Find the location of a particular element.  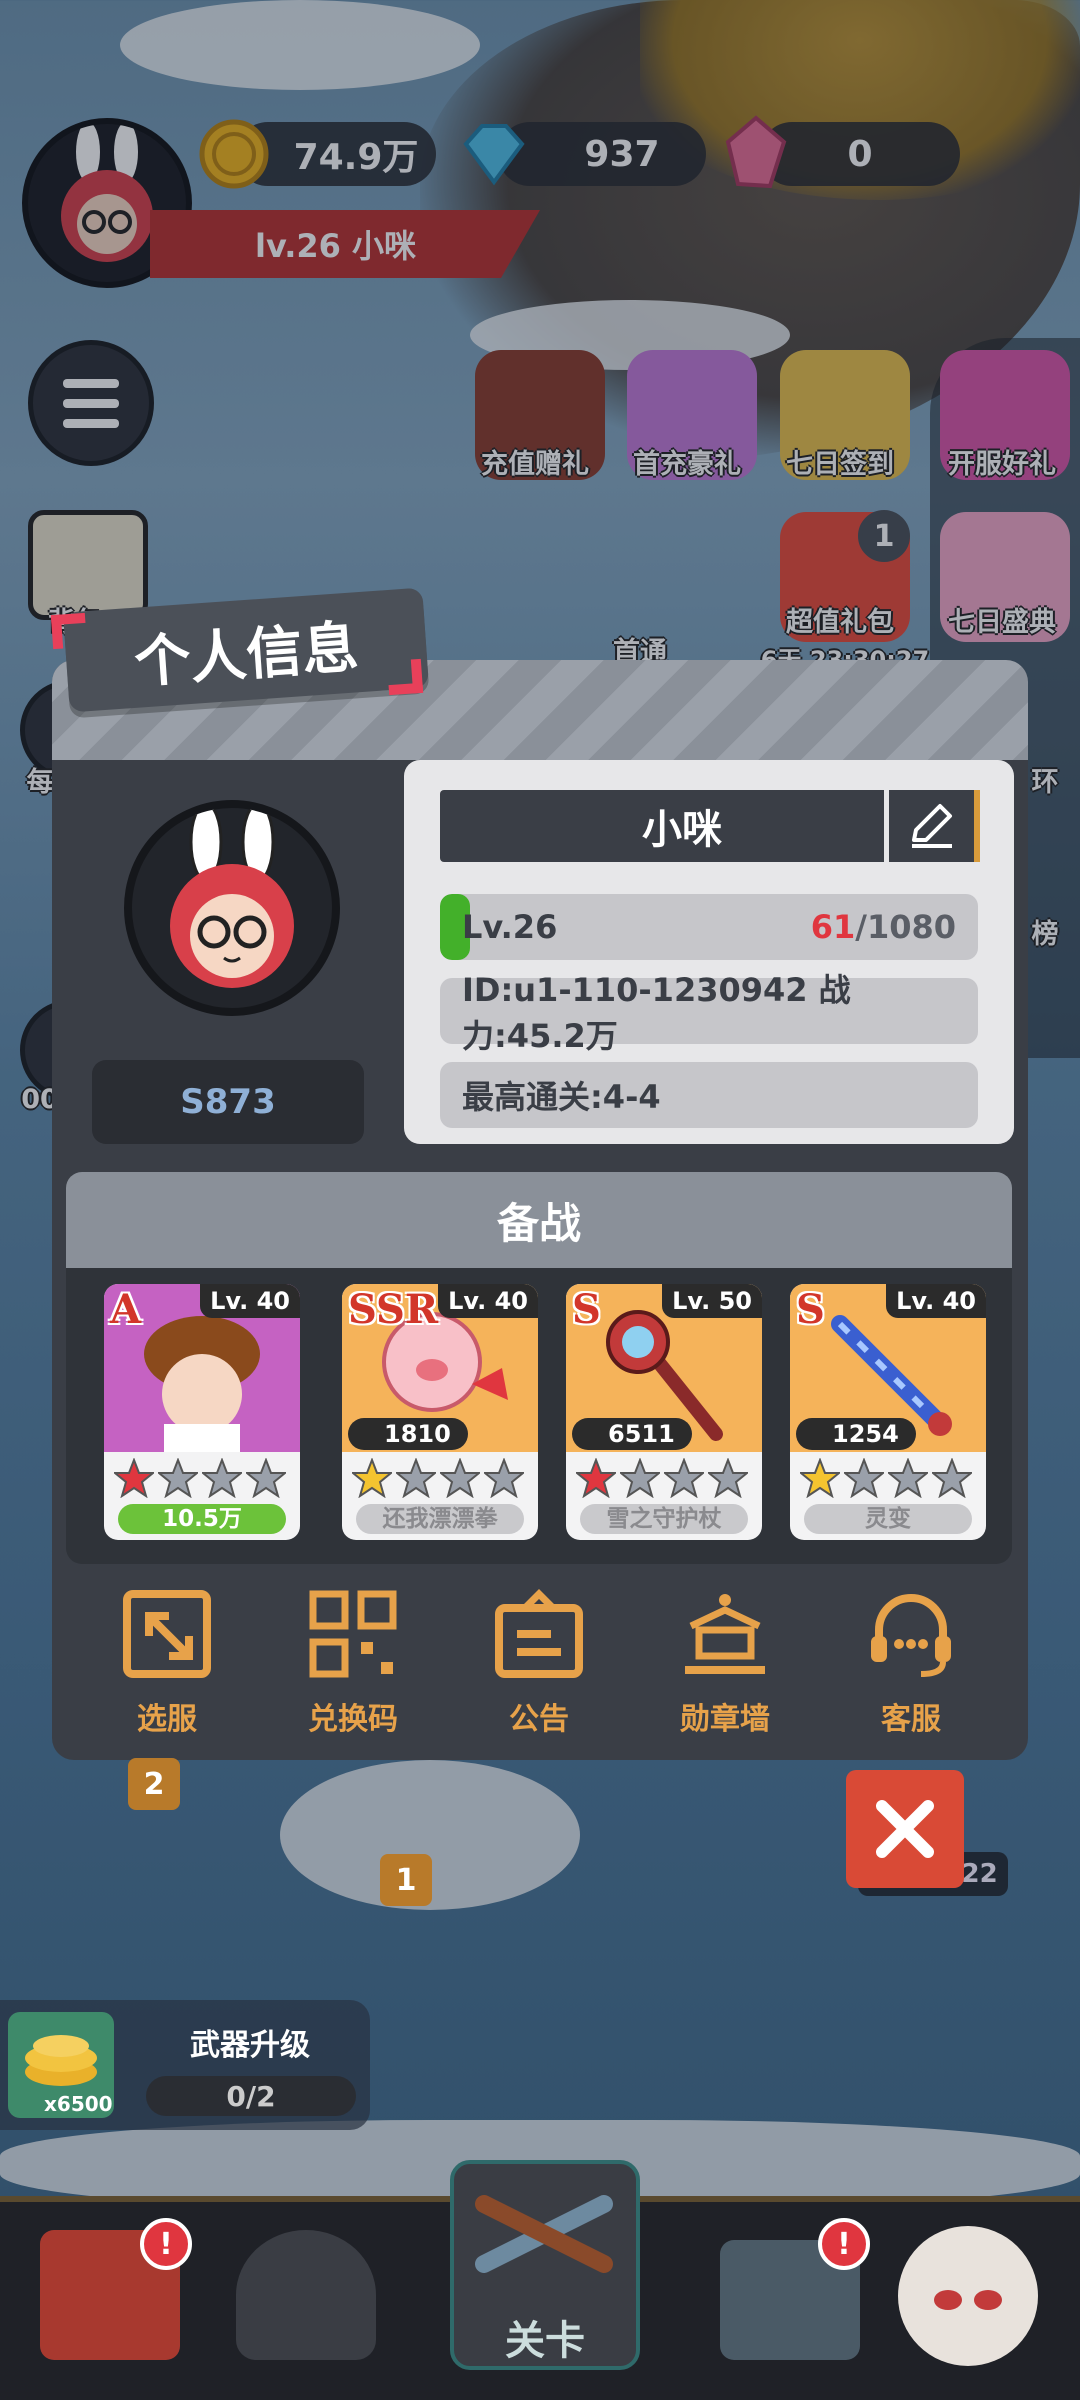

medal-wall-icon is located at coordinates (725, 1634).